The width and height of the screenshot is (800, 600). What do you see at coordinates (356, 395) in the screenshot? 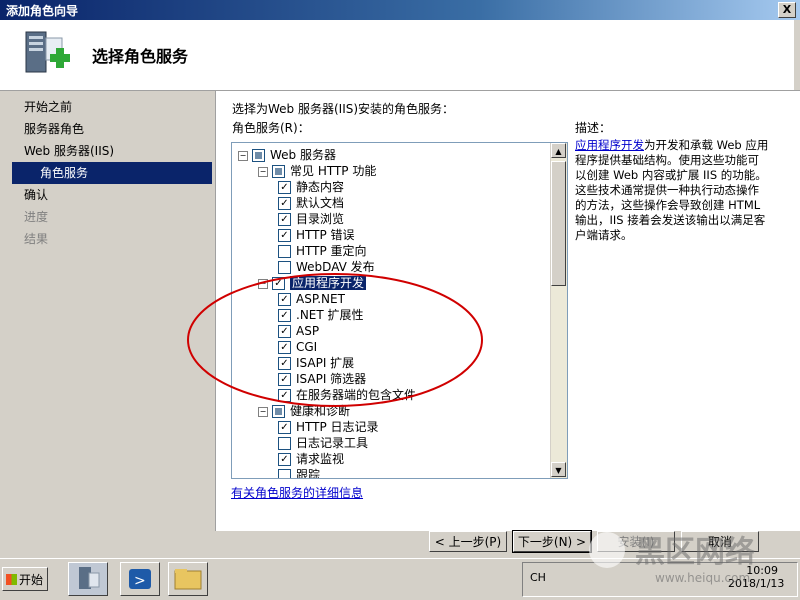
I see `tree-item-label: 在服务器端的包含文件` at bounding box center [356, 395].